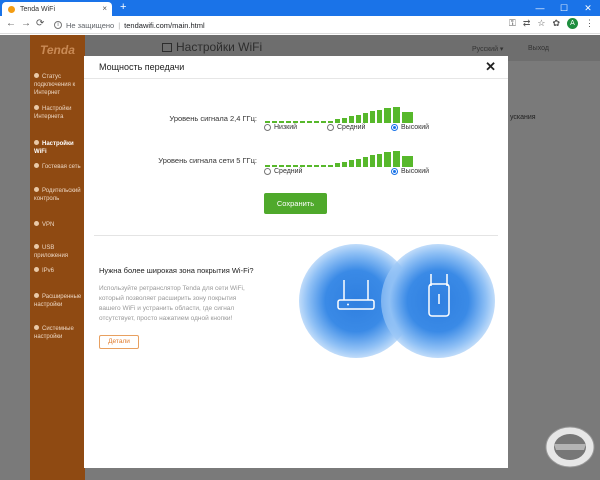 This screenshot has width=600, height=480. I want to click on radio-24-medium: Средний, so click(346, 127).